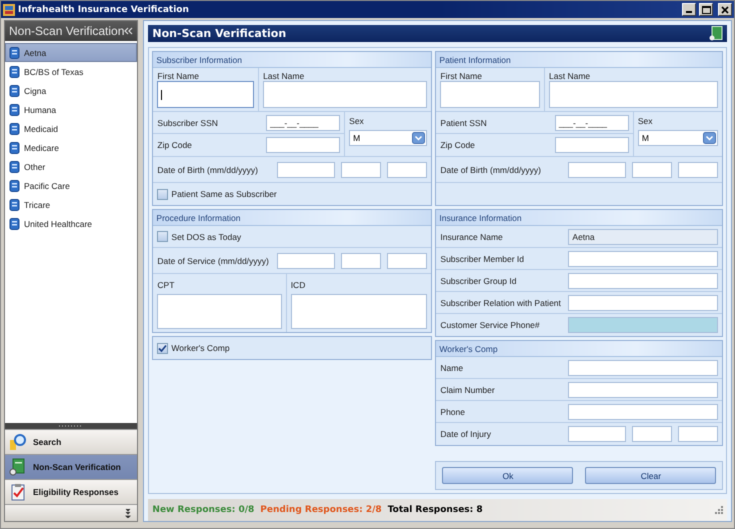 The height and width of the screenshot is (529, 735). I want to click on chevron-icon, so click(128, 513).